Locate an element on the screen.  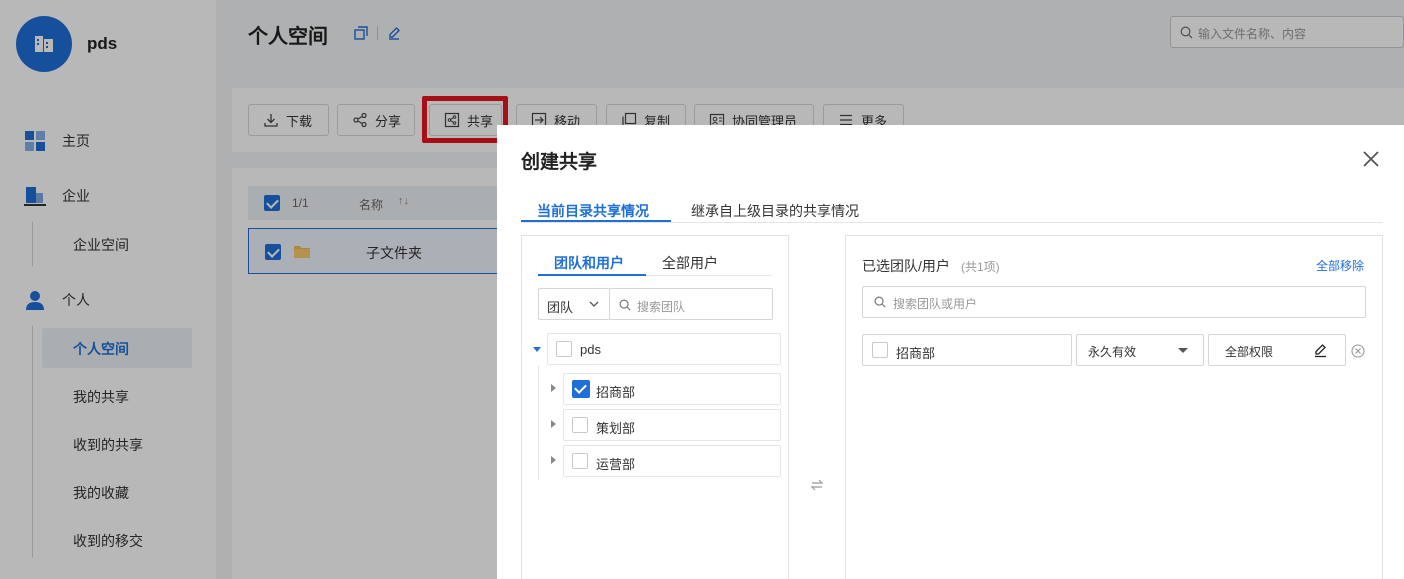
selector-panel: 团队和用户 全部用户 团队 搜索团队 pds 招商部 策划部 运营部 is located at coordinates (655, 407).